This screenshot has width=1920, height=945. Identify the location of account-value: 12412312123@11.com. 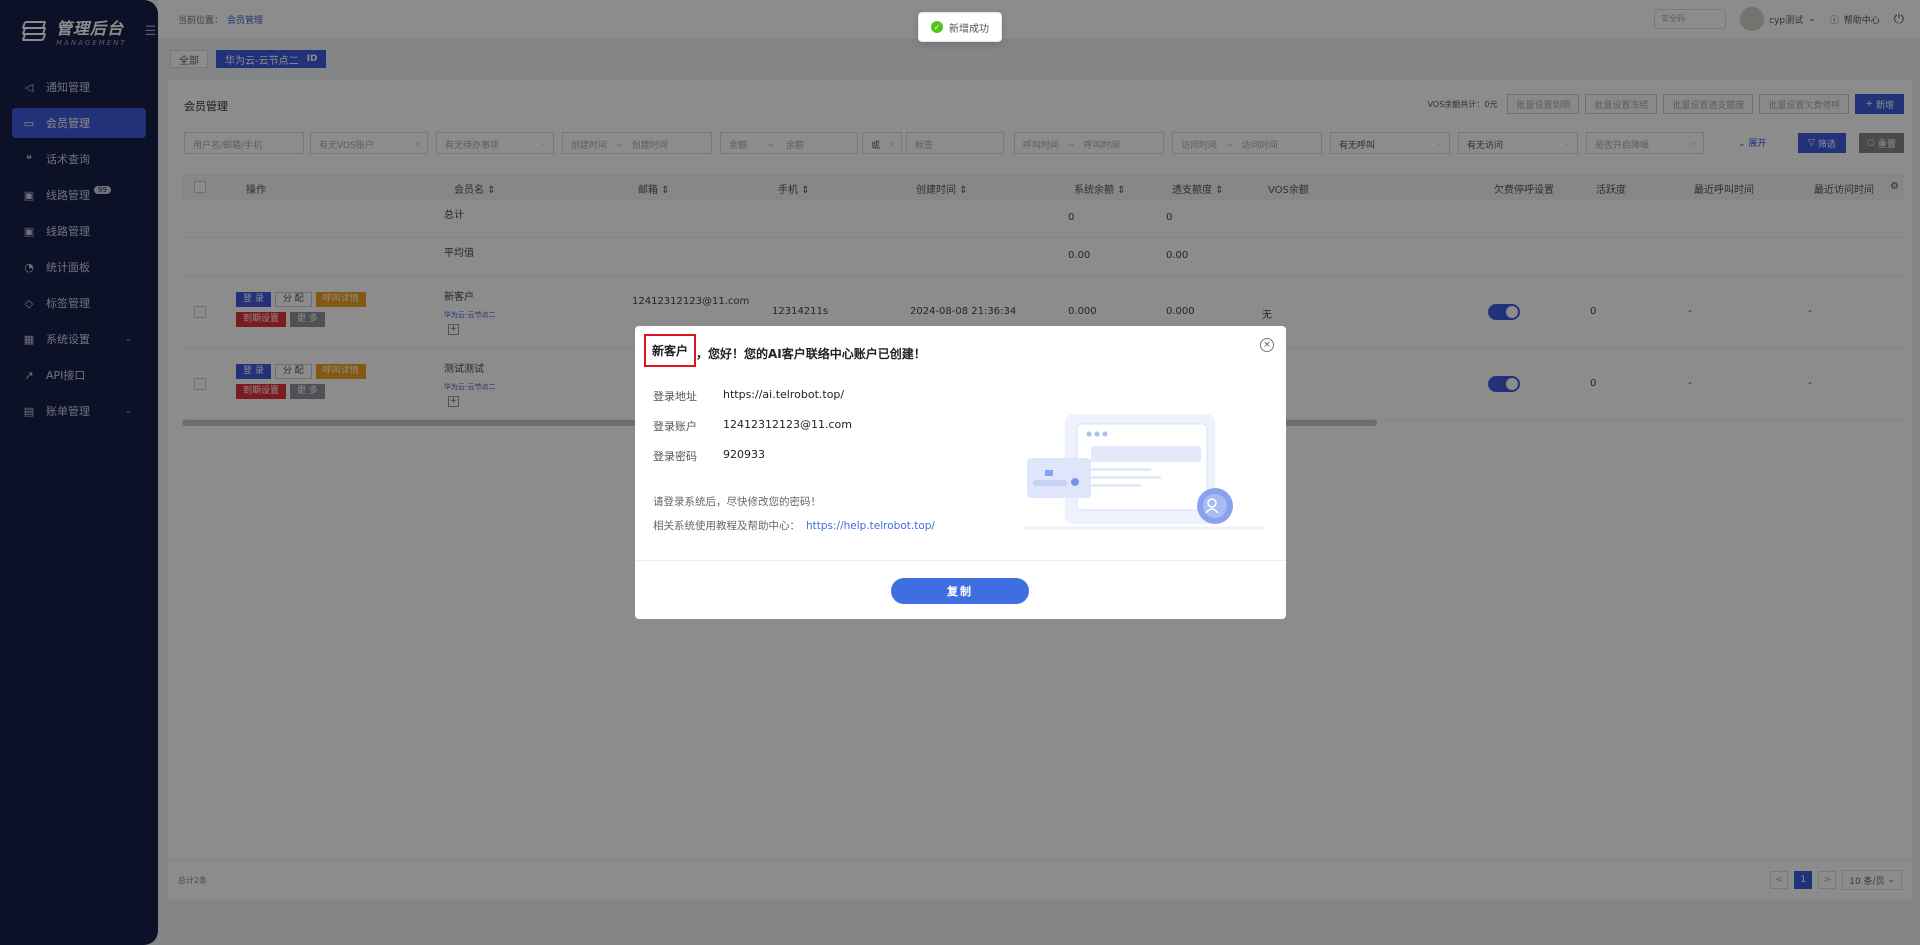
(787, 424).